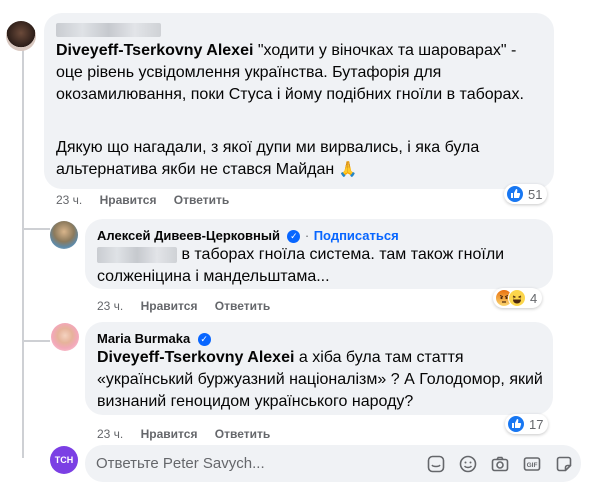 The image size is (608, 500). I want to click on comment2-time: 23 ч., so click(110, 306).